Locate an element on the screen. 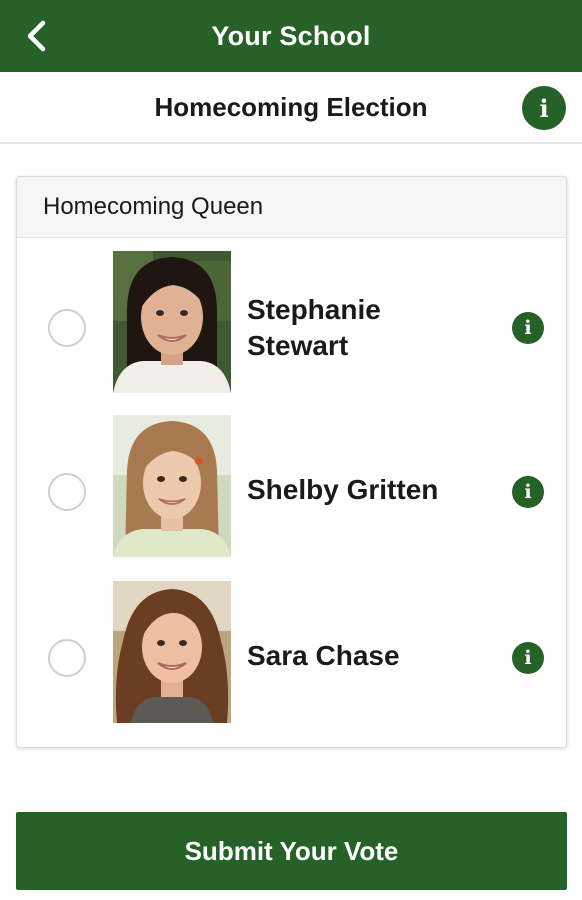 The image size is (582, 900). candidate-row: Stephanie Stewart i is located at coordinates (291, 322).